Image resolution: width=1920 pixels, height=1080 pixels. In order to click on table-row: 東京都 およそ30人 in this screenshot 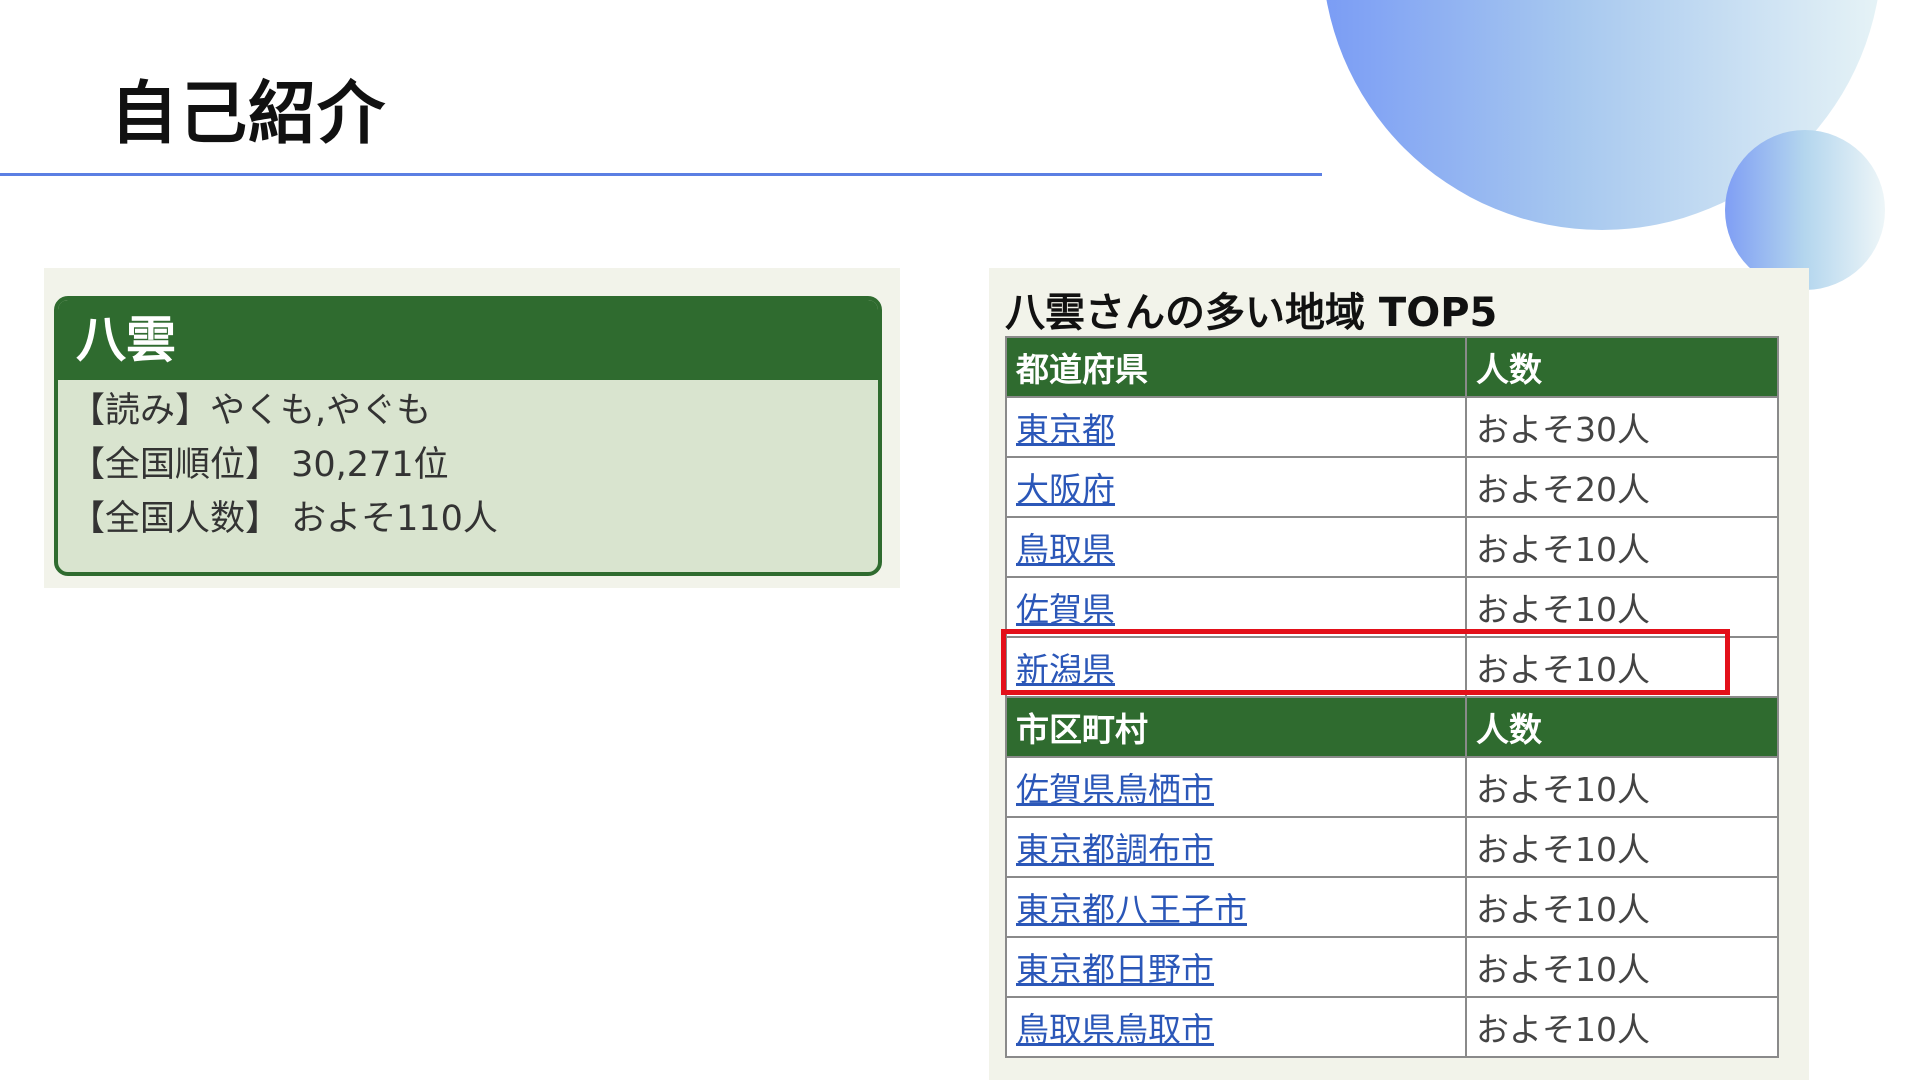, I will do `click(1392, 427)`.